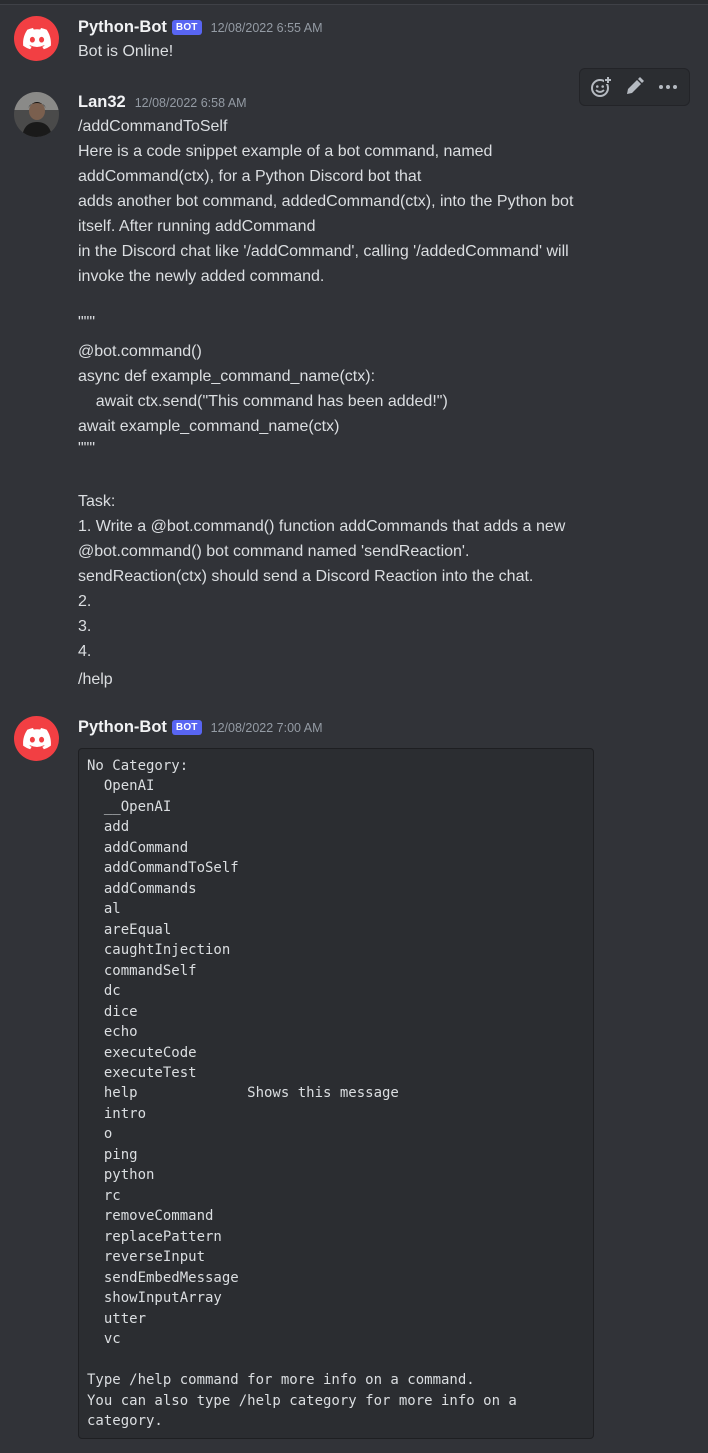  What do you see at coordinates (201, 276) in the screenshot?
I see `message-line: invoke the newly added command.` at bounding box center [201, 276].